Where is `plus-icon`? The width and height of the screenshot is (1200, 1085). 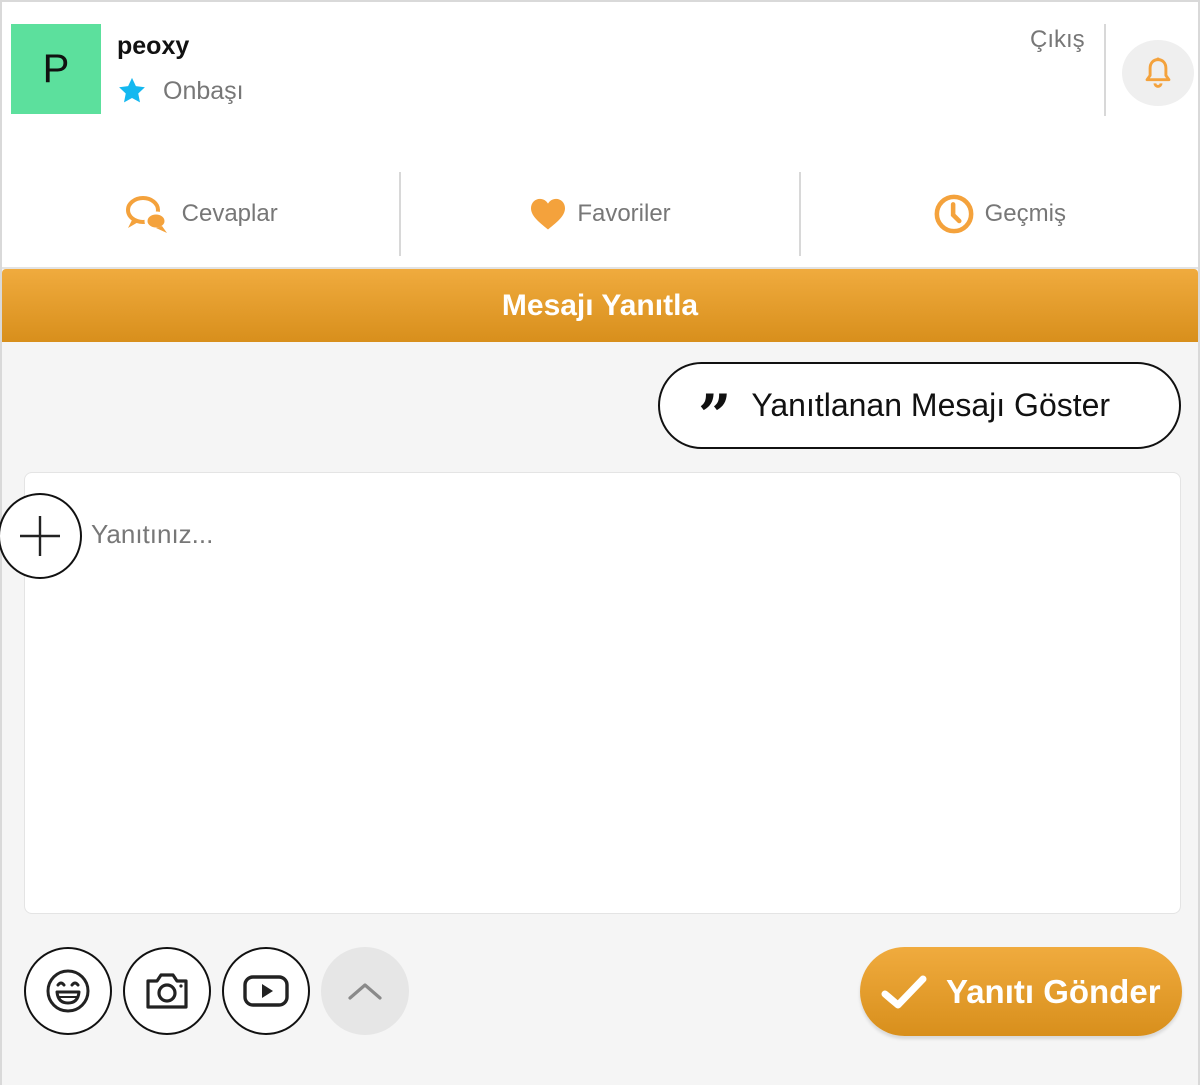
plus-icon is located at coordinates (40, 536).